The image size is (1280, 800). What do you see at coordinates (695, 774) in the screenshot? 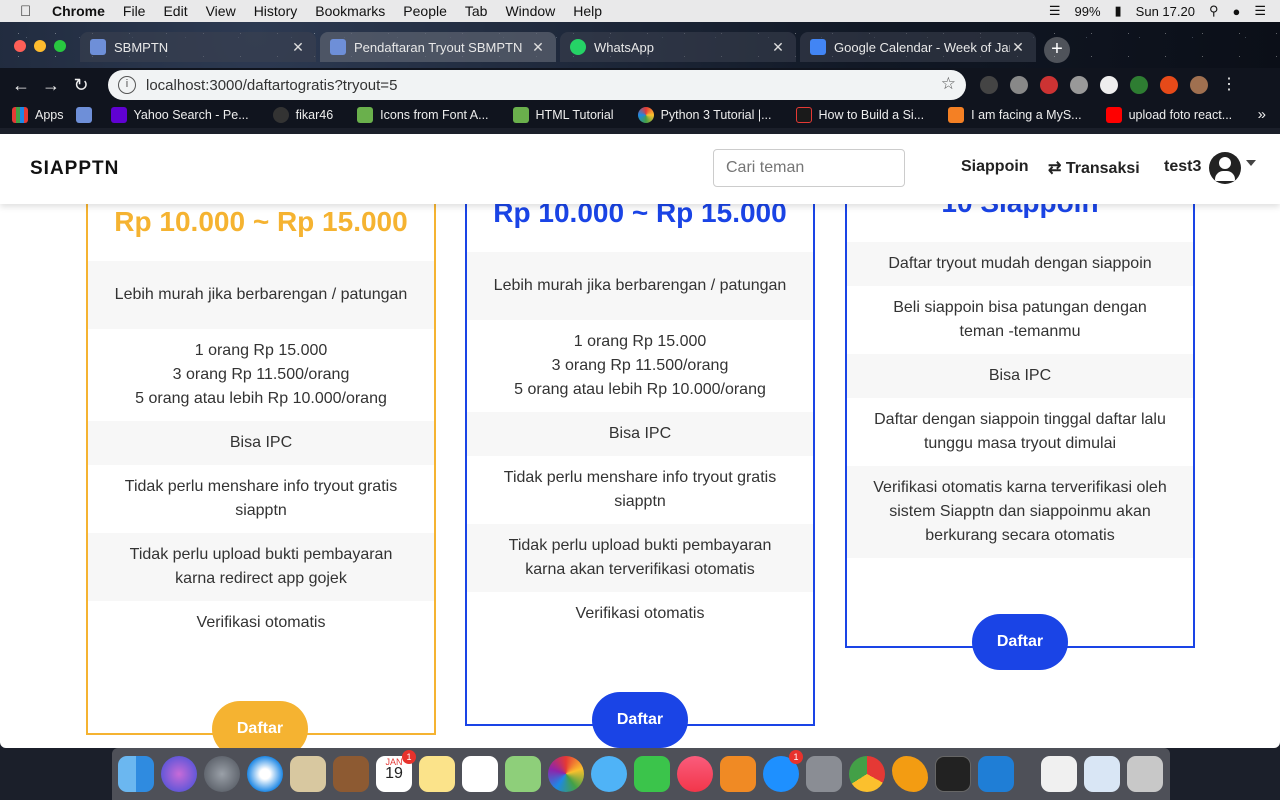
I see `music-icon` at bounding box center [695, 774].